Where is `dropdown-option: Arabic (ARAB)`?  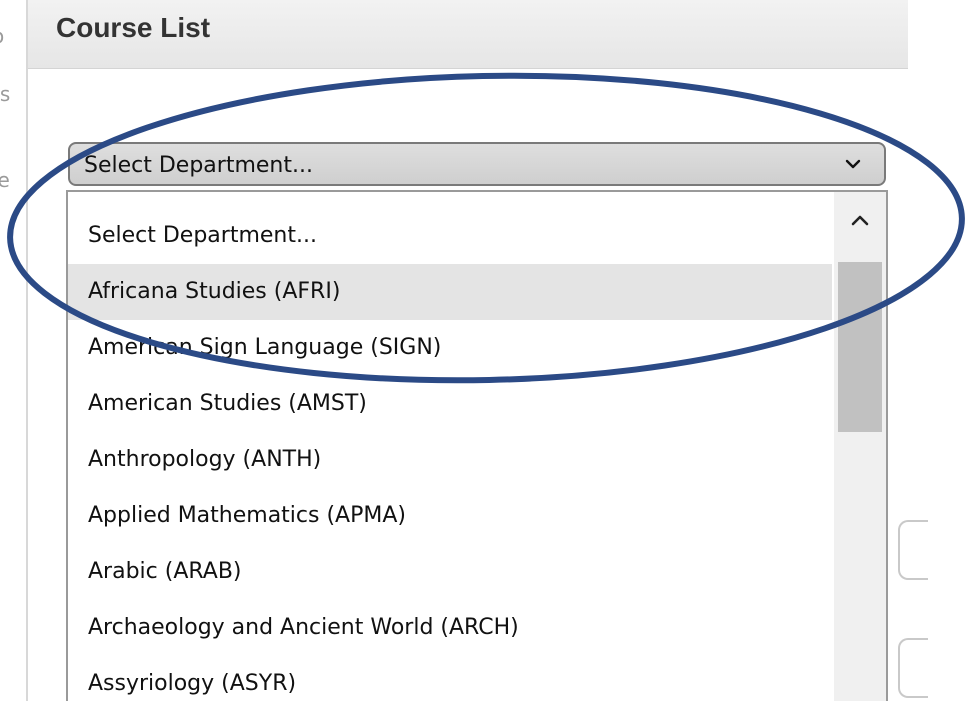
dropdown-option: Arabic (ARAB) is located at coordinates (450, 572).